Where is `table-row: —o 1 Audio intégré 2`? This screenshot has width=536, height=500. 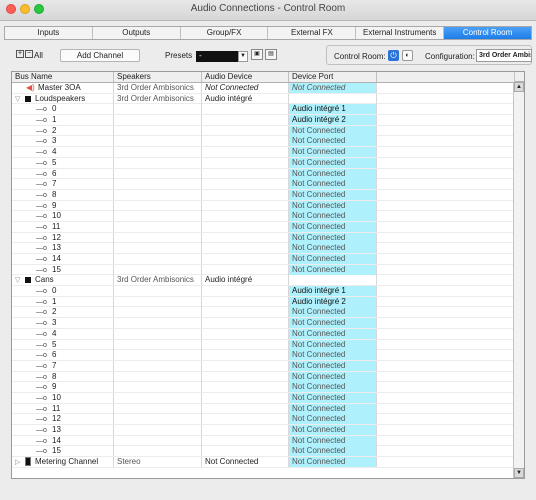
table-row: —o 1 Audio intégré 2 is located at coordinates (263, 120).